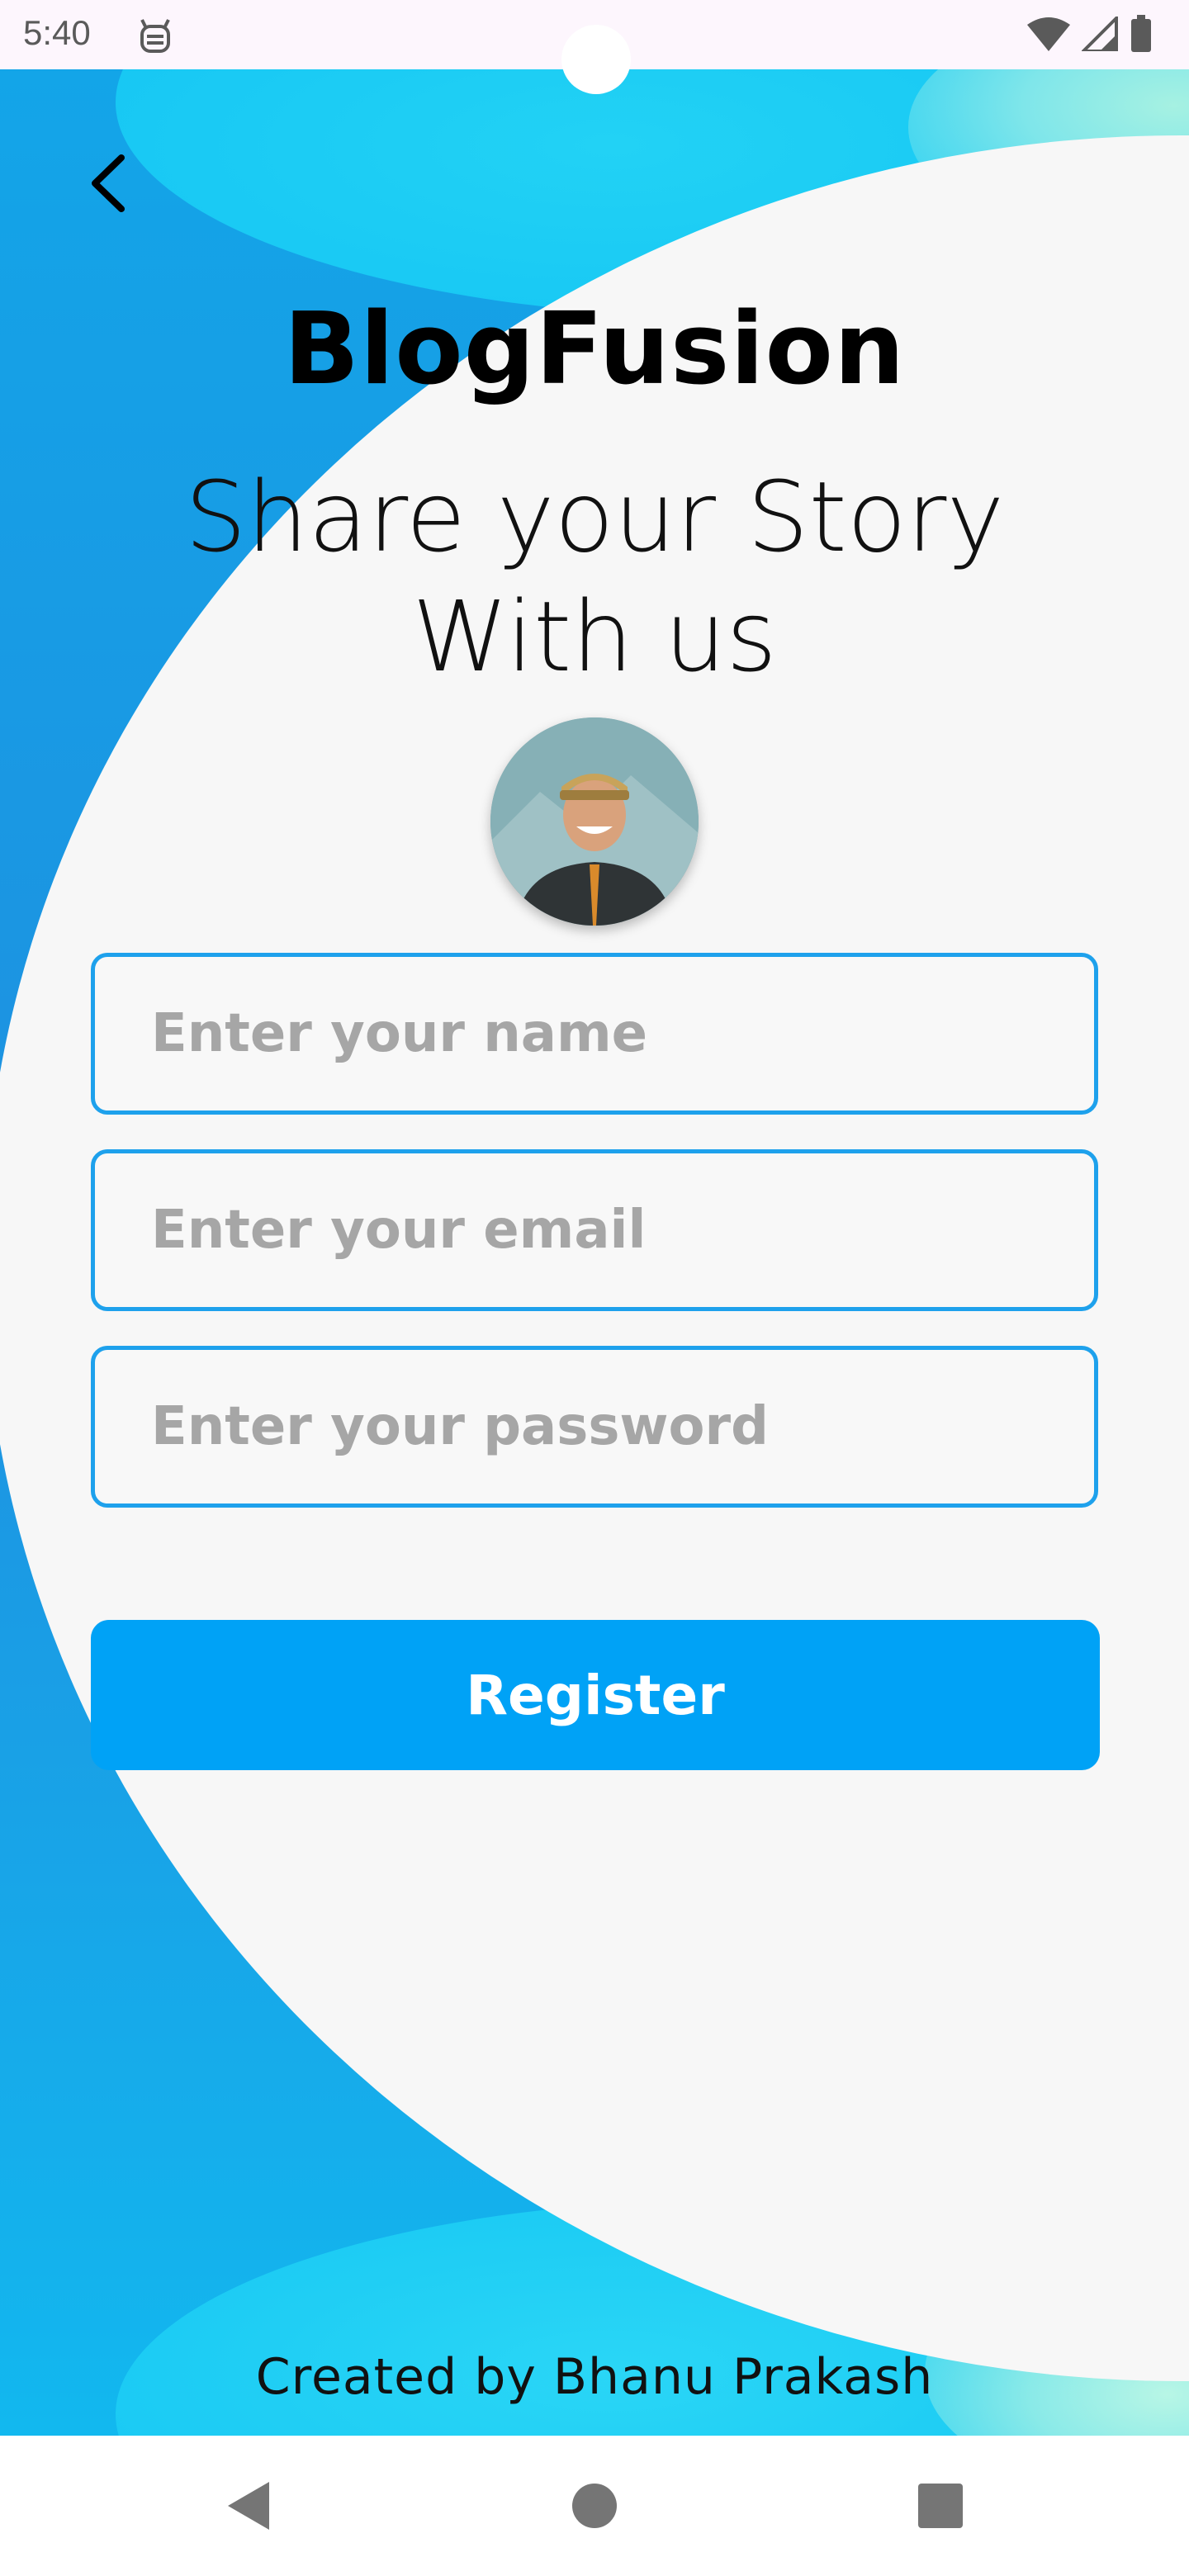  Describe the element at coordinates (1098, 34) in the screenshot. I see `signal-icon` at that location.